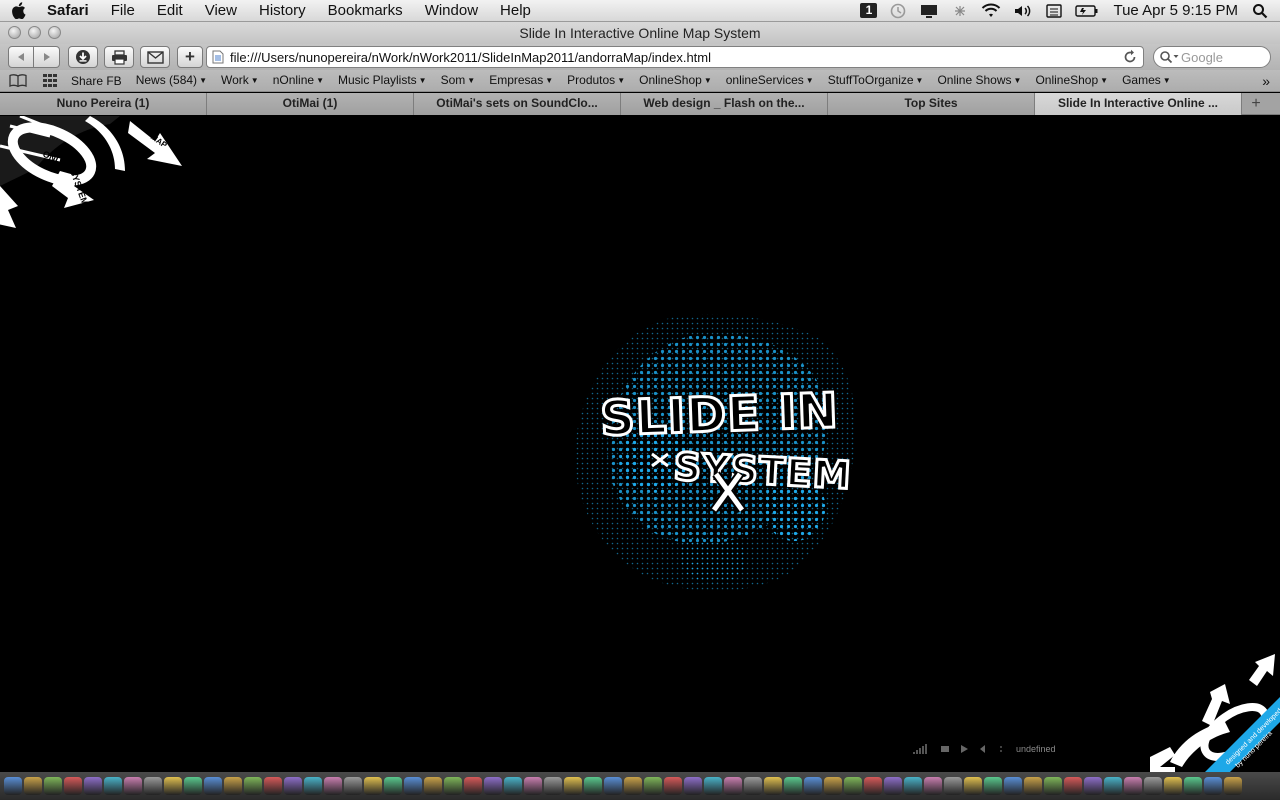 This screenshot has width=1280, height=800. Describe the element at coordinates (171, 80) in the screenshot. I see `bookmark-folder-news: News (584) ▼` at that location.